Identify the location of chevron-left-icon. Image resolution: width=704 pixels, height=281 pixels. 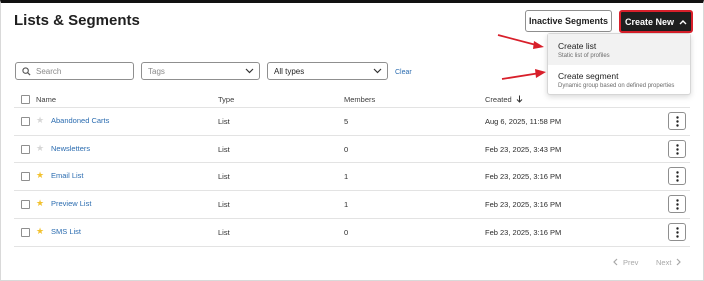
(615, 262).